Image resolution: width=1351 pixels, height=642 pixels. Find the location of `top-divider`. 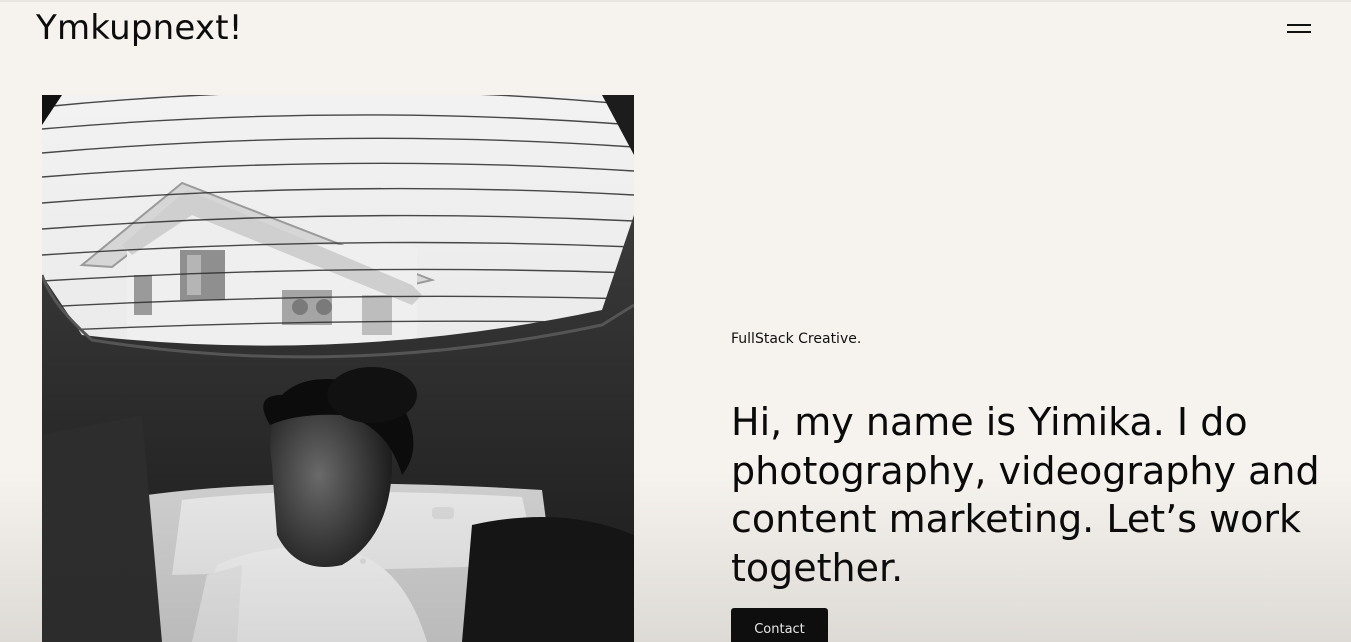

top-divider is located at coordinates (675, 1).